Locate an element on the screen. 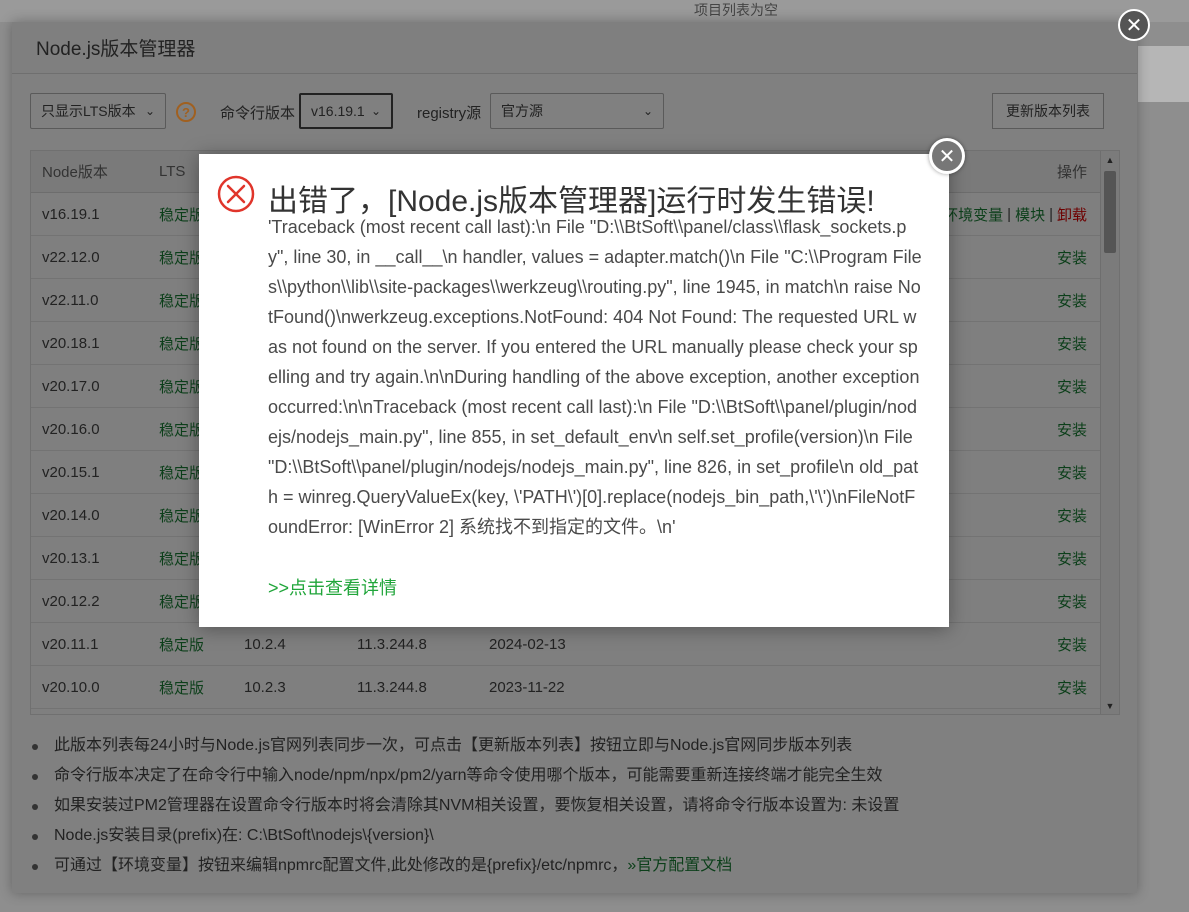 This screenshot has height=912, width=1189. error-icon is located at coordinates (236, 194).